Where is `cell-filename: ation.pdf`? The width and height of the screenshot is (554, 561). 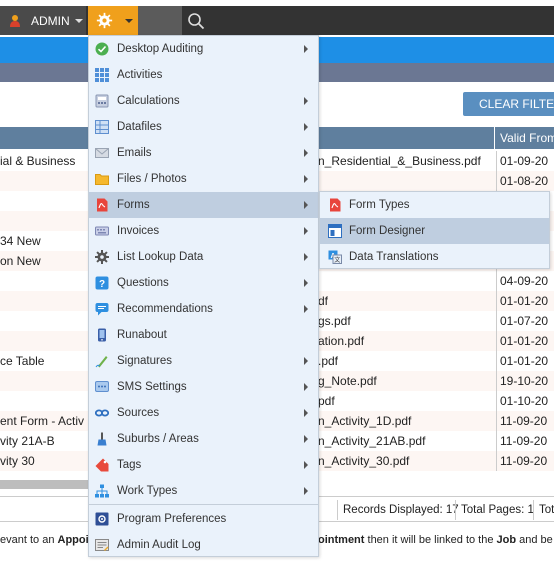
cell-filename: ation.pdf is located at coordinates (341, 341).